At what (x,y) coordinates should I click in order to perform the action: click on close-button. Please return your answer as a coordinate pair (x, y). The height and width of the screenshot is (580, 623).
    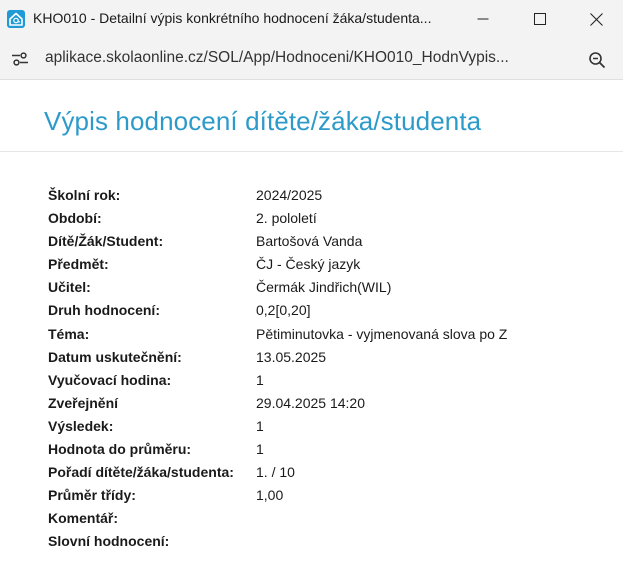
    Looking at the image, I should click on (595, 19).